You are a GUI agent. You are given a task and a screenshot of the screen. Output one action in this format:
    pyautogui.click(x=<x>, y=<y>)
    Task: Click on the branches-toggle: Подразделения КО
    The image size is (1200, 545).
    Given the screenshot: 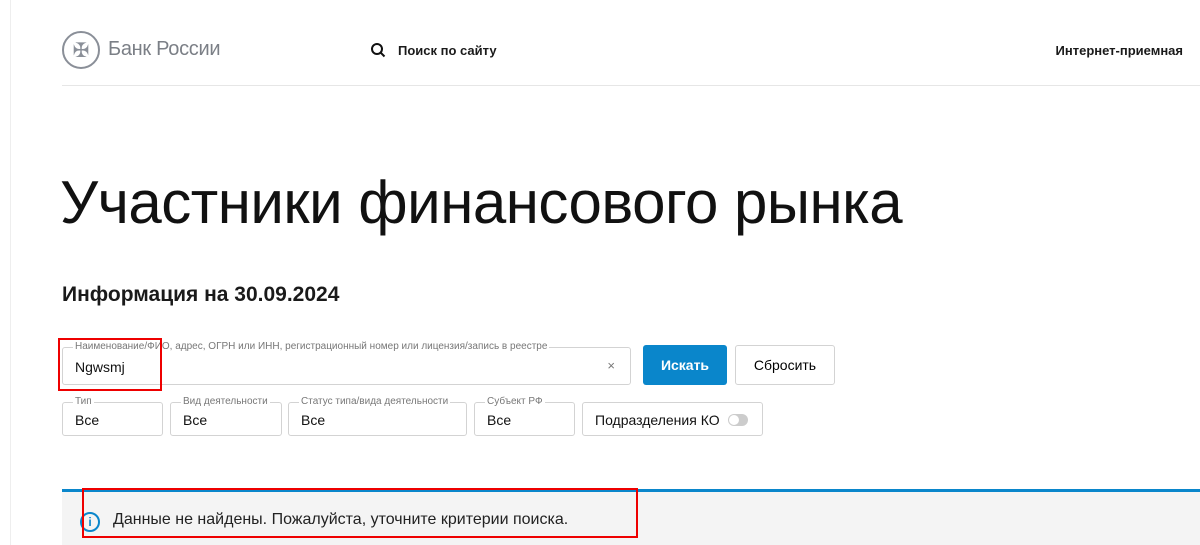 What is the action you would take?
    pyautogui.click(x=672, y=419)
    